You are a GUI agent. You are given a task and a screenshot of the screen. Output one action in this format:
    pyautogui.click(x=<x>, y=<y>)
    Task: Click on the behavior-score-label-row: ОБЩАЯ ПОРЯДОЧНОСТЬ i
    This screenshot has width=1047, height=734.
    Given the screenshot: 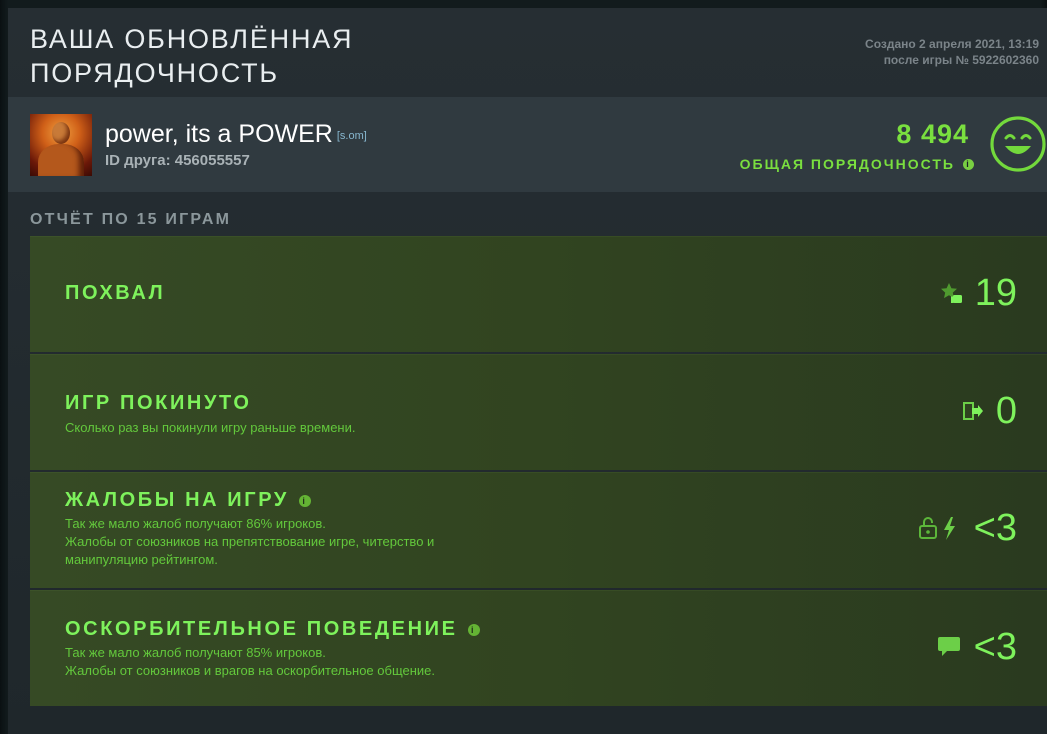 What is the action you would take?
    pyautogui.click(x=857, y=164)
    